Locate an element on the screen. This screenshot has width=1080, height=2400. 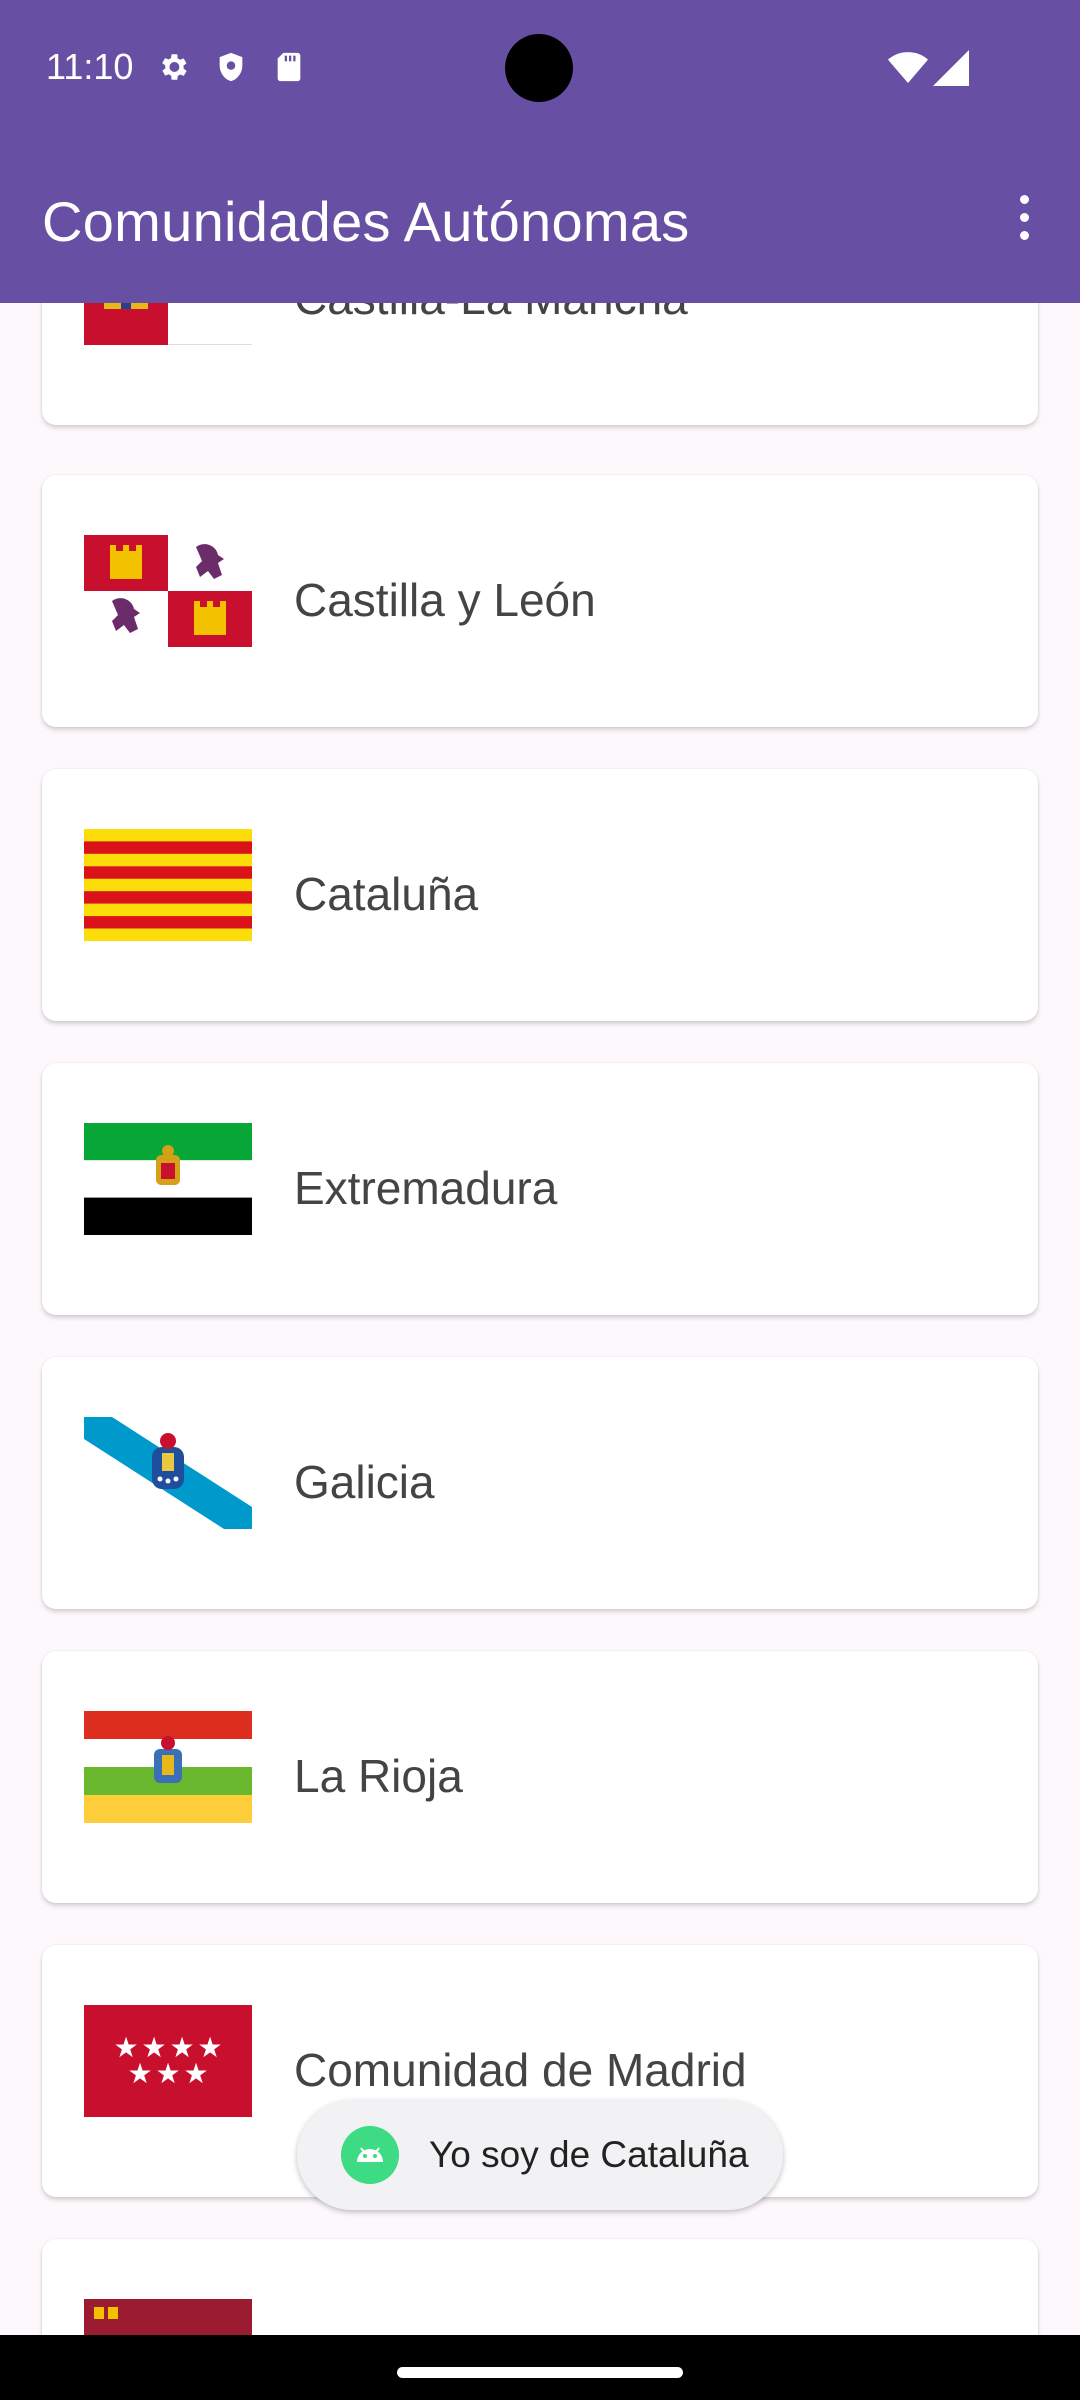
signal-icon is located at coordinates (951, 68).